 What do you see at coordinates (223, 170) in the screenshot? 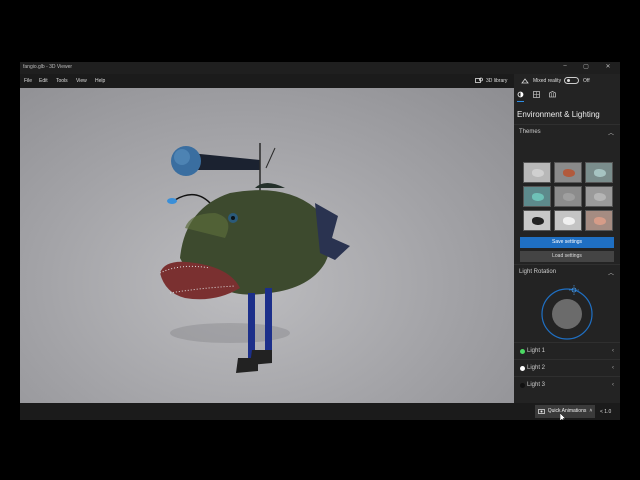
I see `microphone-model` at bounding box center [223, 170].